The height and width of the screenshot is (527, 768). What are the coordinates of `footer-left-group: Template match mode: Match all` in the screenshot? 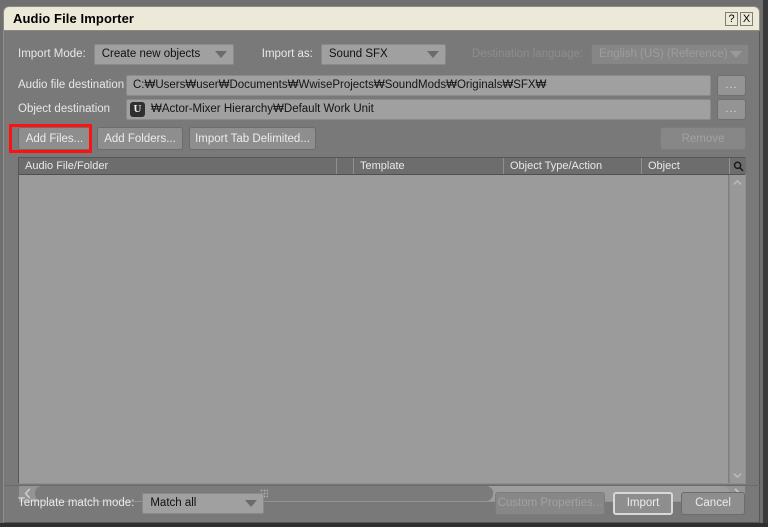 It's located at (134, 503).